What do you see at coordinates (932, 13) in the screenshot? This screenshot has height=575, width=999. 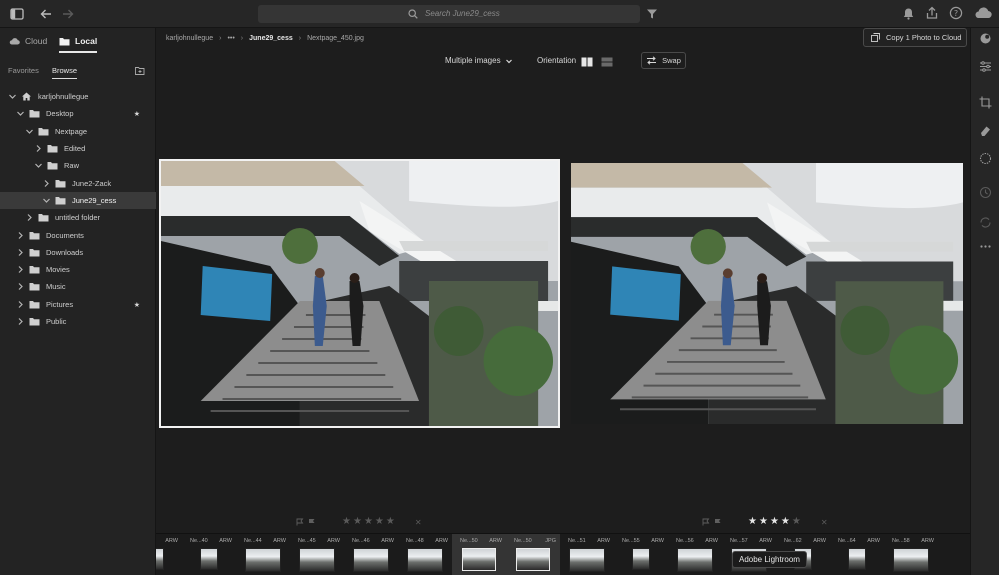 I see `share-icon` at bounding box center [932, 13].